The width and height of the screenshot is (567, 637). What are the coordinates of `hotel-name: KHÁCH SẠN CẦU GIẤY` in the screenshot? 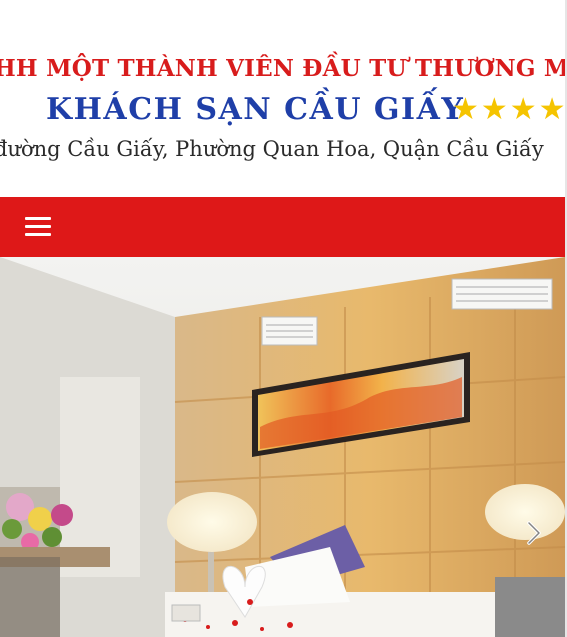 It's located at (255, 109).